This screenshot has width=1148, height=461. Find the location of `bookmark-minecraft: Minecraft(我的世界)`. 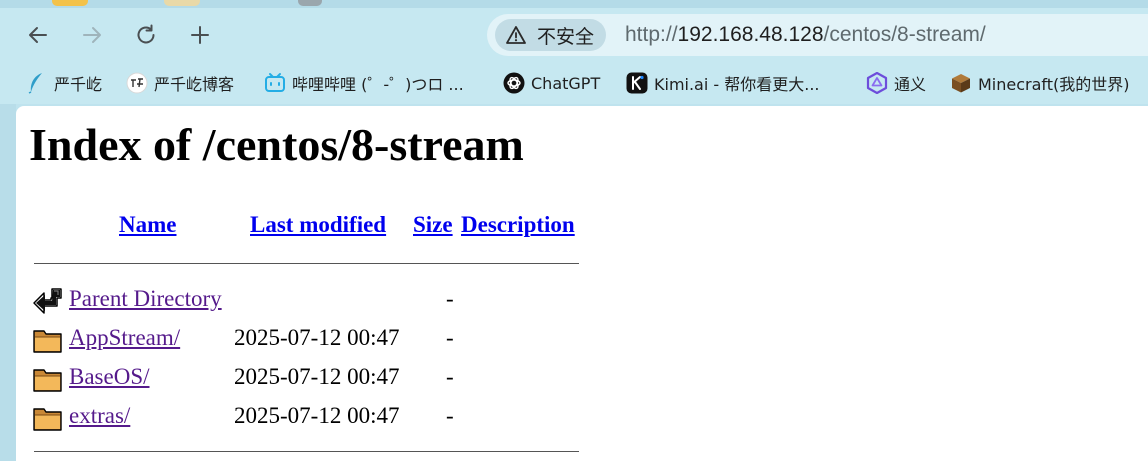

bookmark-minecraft: Minecraft(我的世界) is located at coordinates (1040, 83).